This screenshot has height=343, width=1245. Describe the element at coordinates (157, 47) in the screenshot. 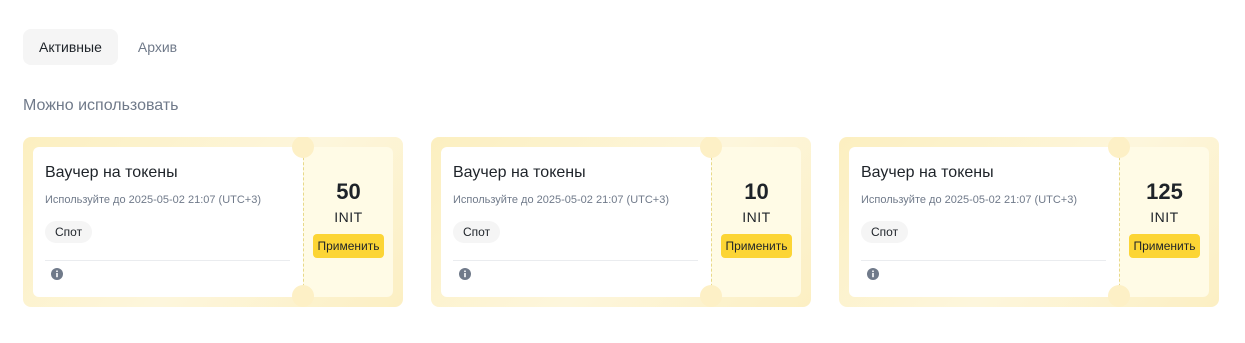

I see `tab-archive: Архив` at that location.